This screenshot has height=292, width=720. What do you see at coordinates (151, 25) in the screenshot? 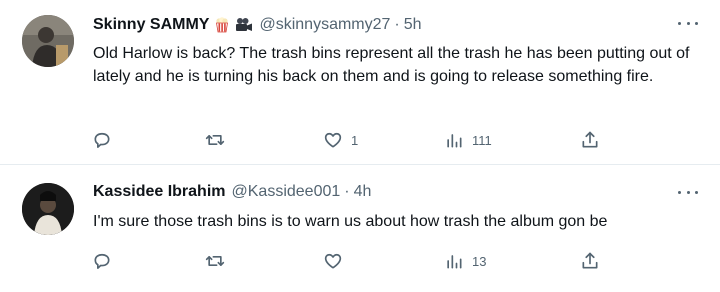
I see `display-name: Skinny SAMMY` at bounding box center [151, 25].